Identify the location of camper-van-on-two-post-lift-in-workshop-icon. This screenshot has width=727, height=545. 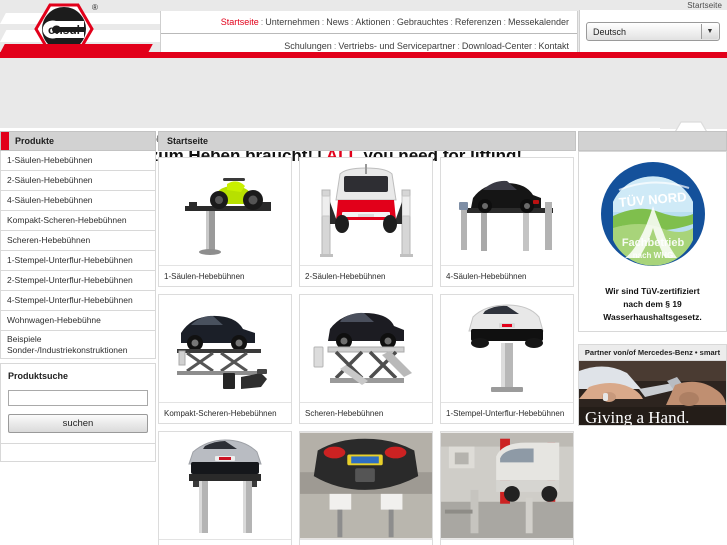
(507, 485).